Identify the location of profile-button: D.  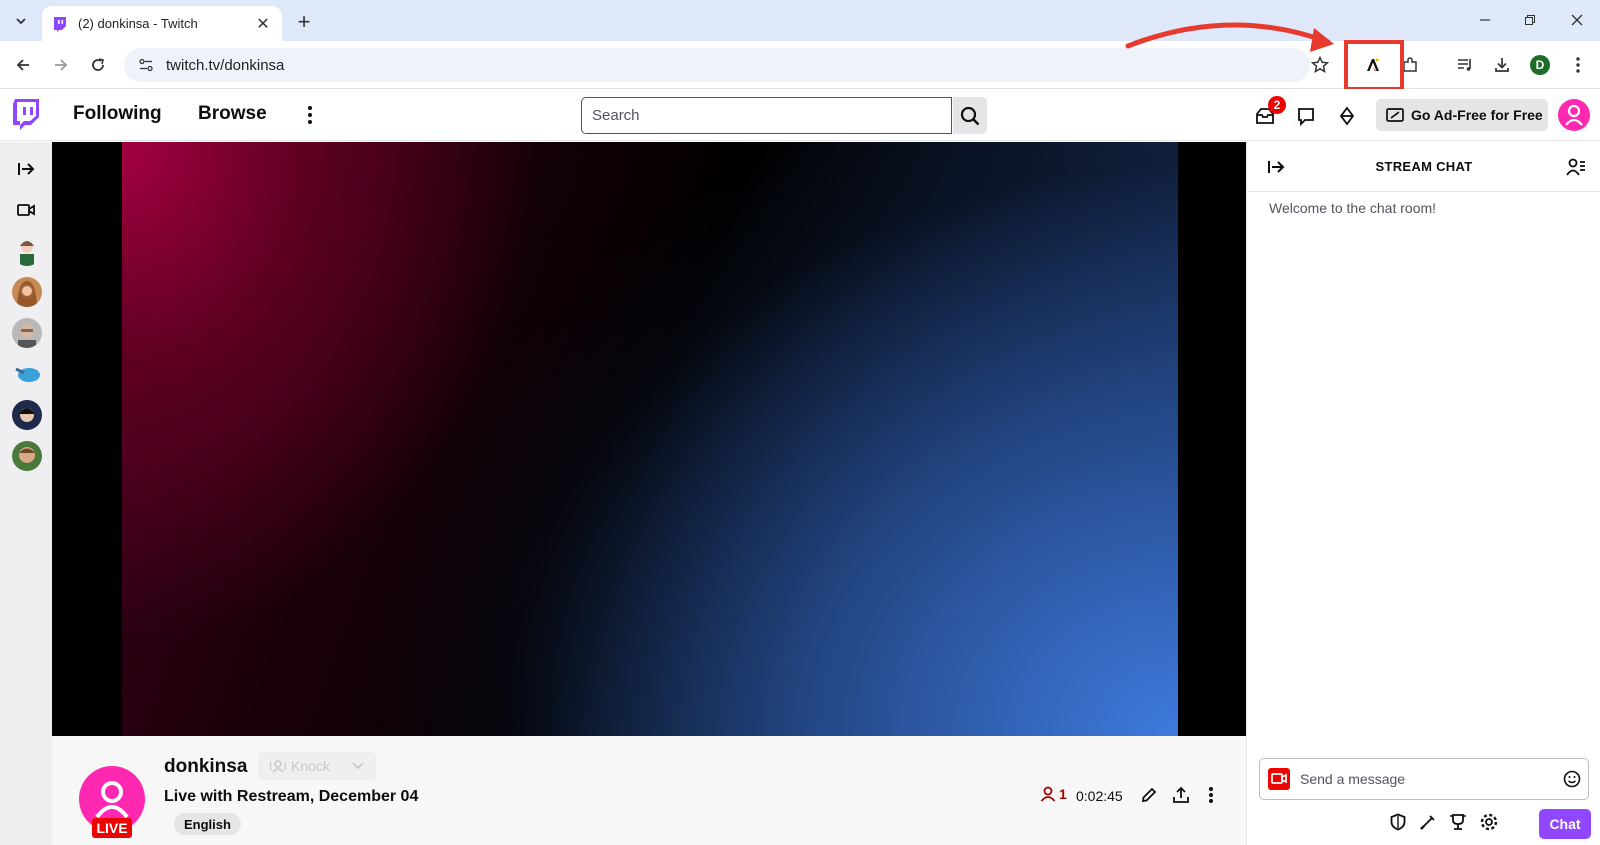
(1540, 65).